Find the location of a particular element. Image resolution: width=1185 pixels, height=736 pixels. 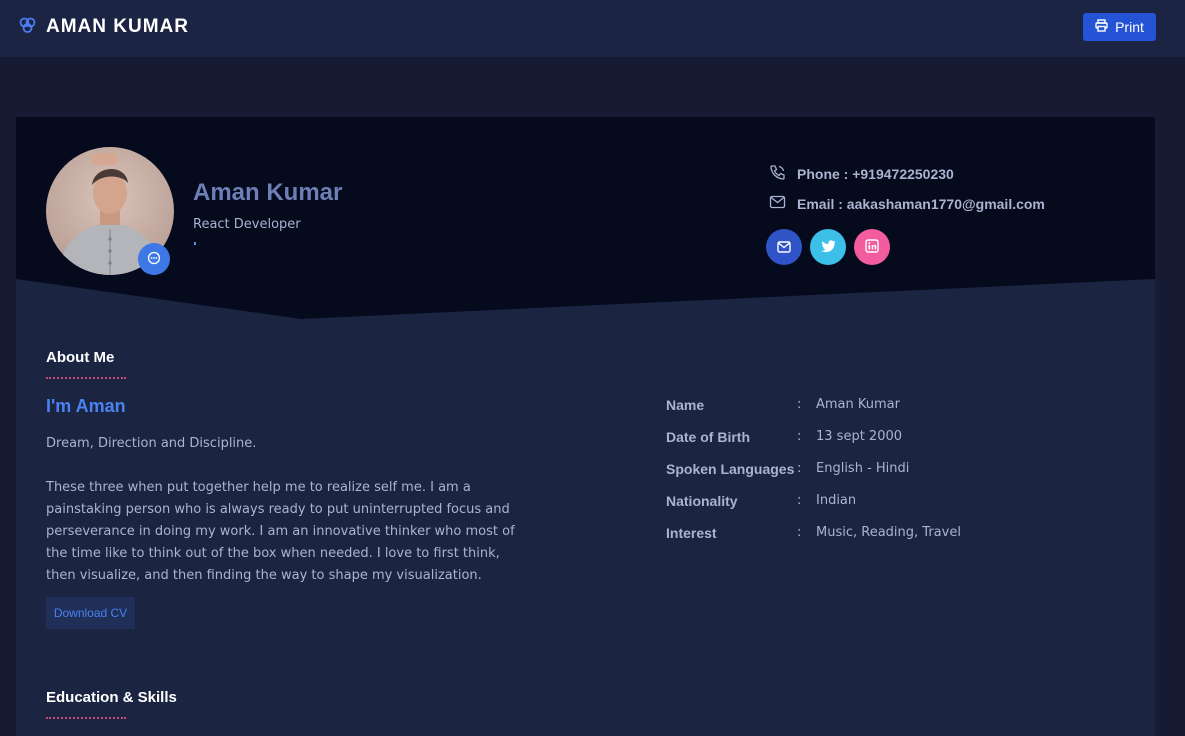

education-underline is located at coordinates (86, 718).